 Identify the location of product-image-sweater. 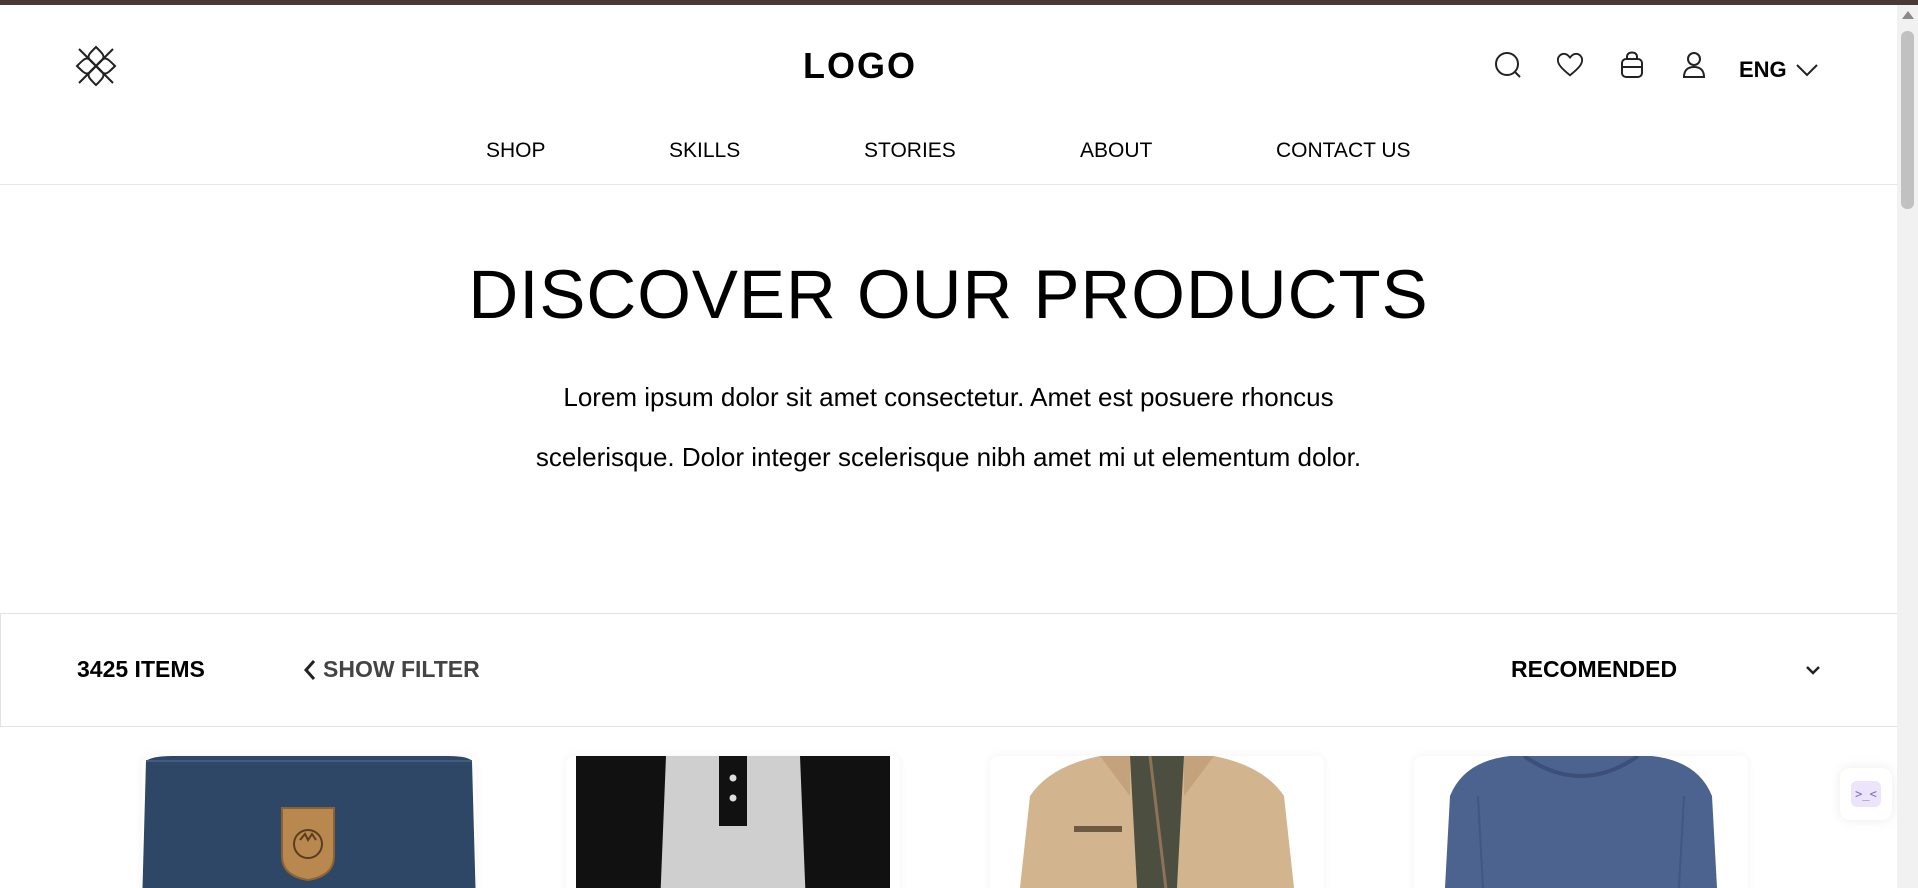
(1581, 822).